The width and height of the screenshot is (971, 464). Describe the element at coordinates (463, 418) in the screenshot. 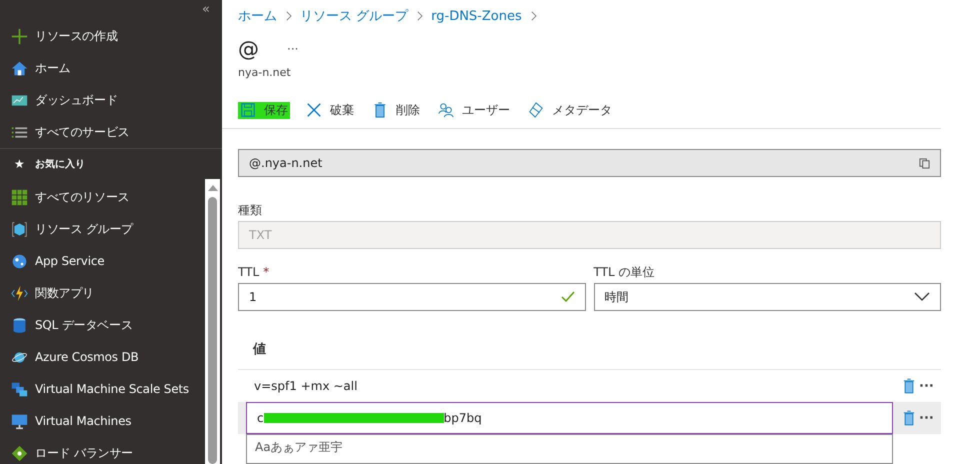

I see `value-text: bp7bq` at that location.